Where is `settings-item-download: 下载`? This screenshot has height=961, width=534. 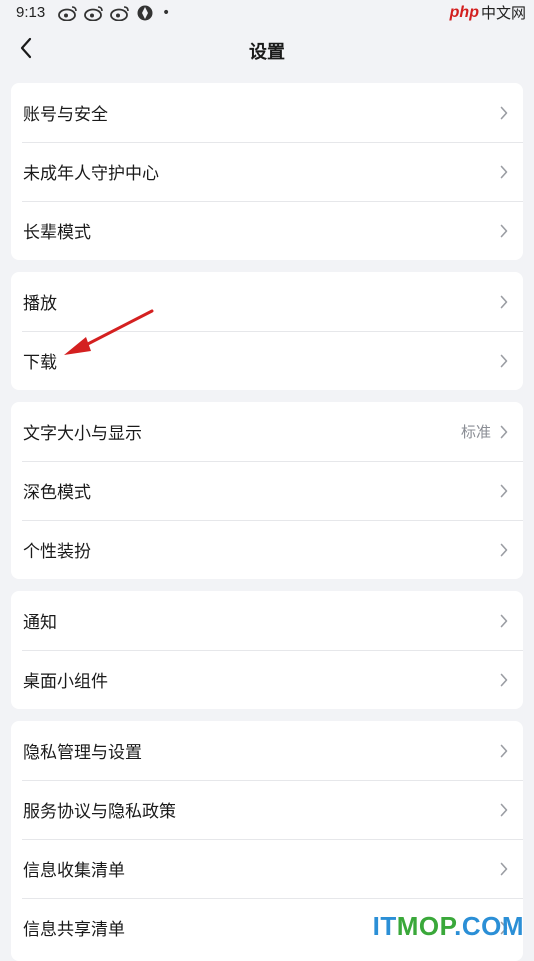
settings-item-download: 下载 is located at coordinates (267, 360).